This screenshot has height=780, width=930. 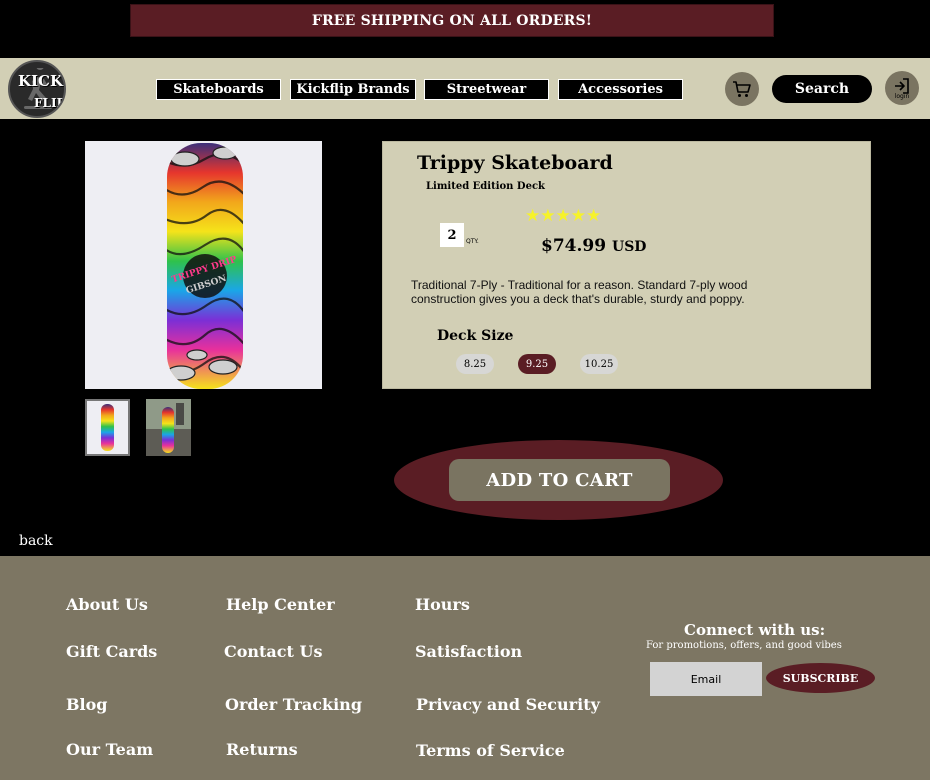 I want to click on nav-streetwear: Streetwear, so click(x=486, y=89).